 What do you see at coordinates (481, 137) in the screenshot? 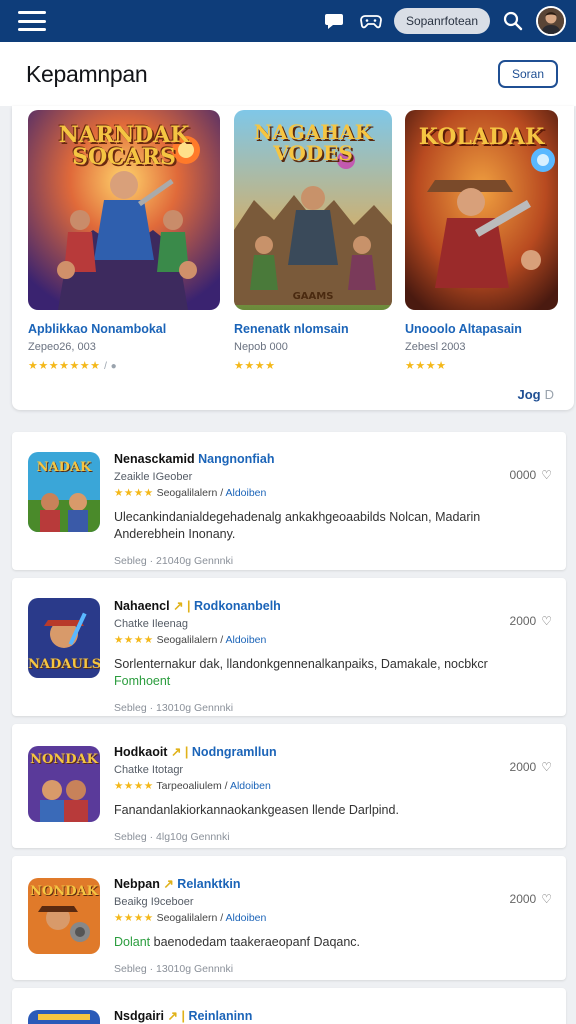
I see `game-logo-text: KOLADAK` at bounding box center [481, 137].